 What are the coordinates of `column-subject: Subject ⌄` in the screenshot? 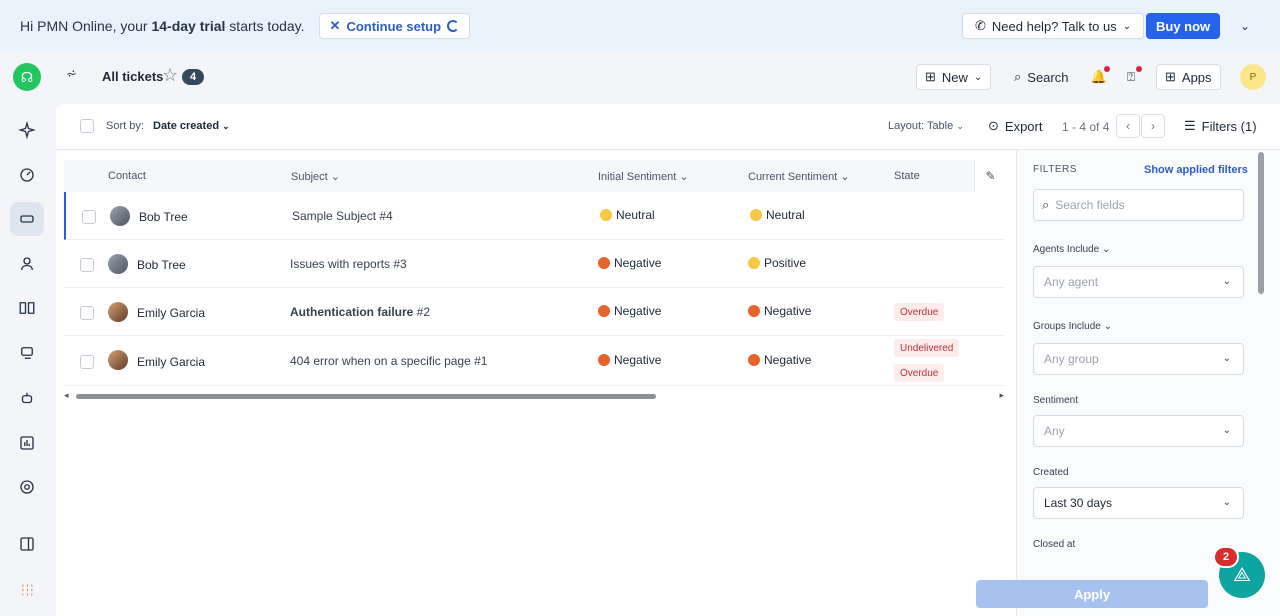 It's located at (315, 176).